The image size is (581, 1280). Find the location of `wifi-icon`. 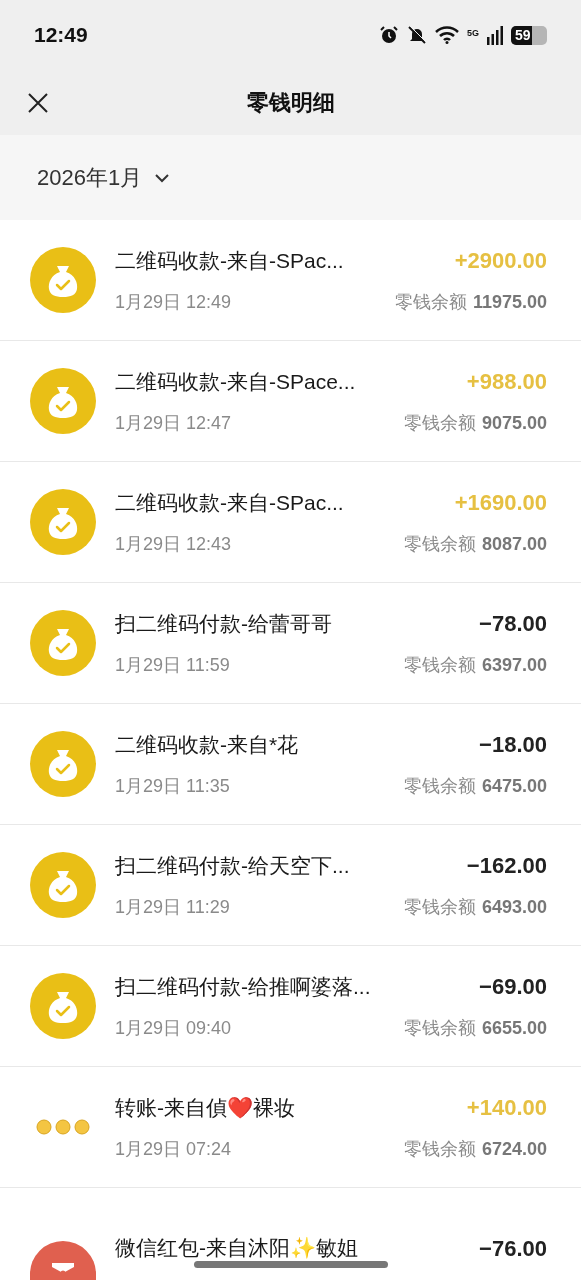

wifi-icon is located at coordinates (447, 35).